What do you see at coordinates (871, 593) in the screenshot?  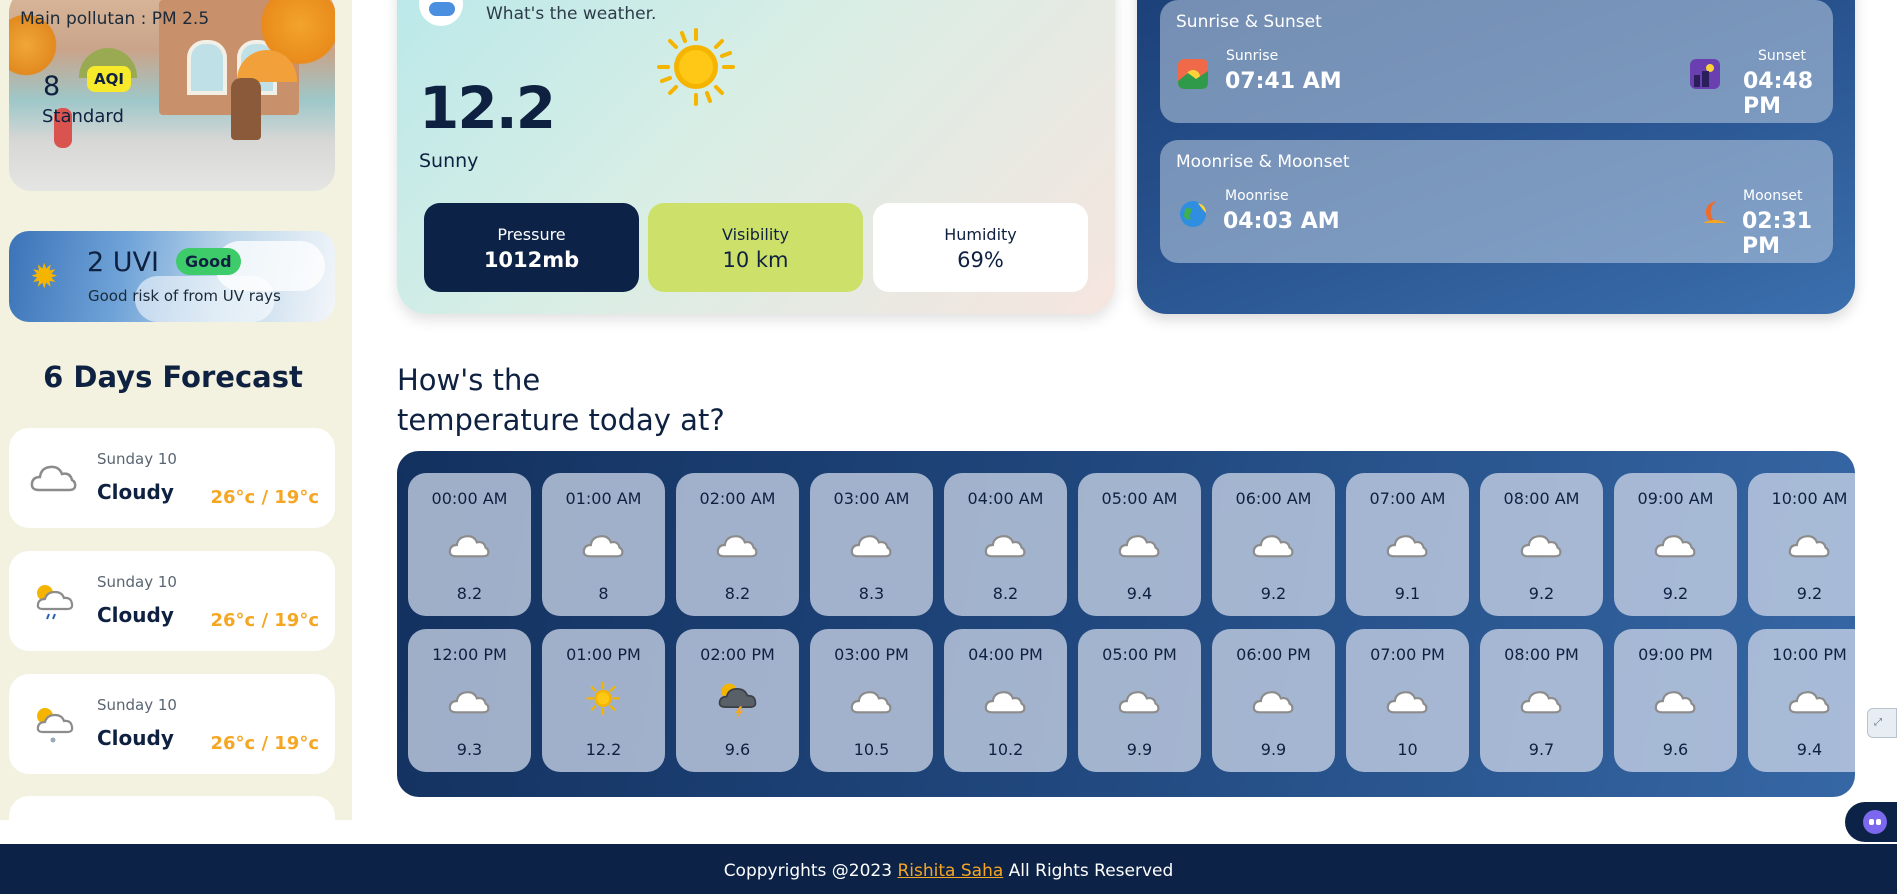 I see `hourly-temp: 8.3` at bounding box center [871, 593].